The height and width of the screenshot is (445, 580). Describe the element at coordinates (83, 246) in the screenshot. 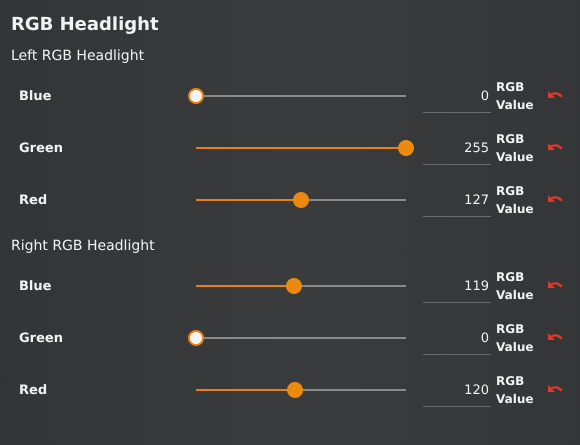

I see `section-heading: Right RGB Headlight` at that location.